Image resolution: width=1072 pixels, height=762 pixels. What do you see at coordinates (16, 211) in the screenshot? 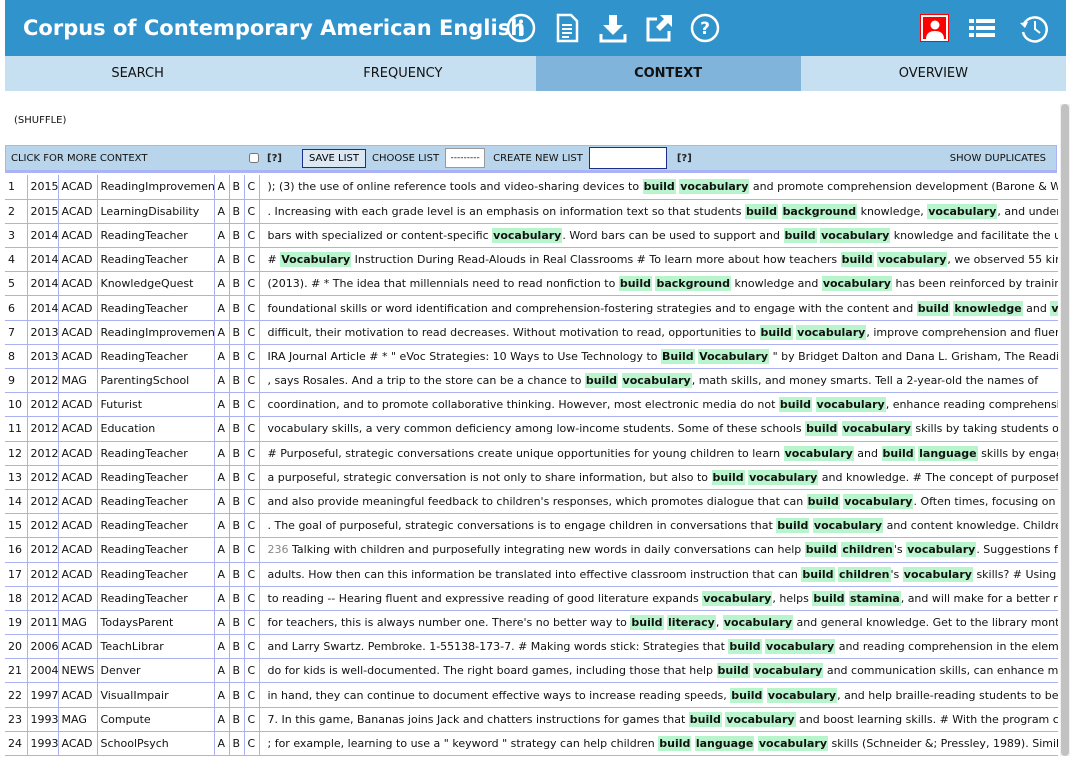
I see `row-number: 2` at bounding box center [16, 211].